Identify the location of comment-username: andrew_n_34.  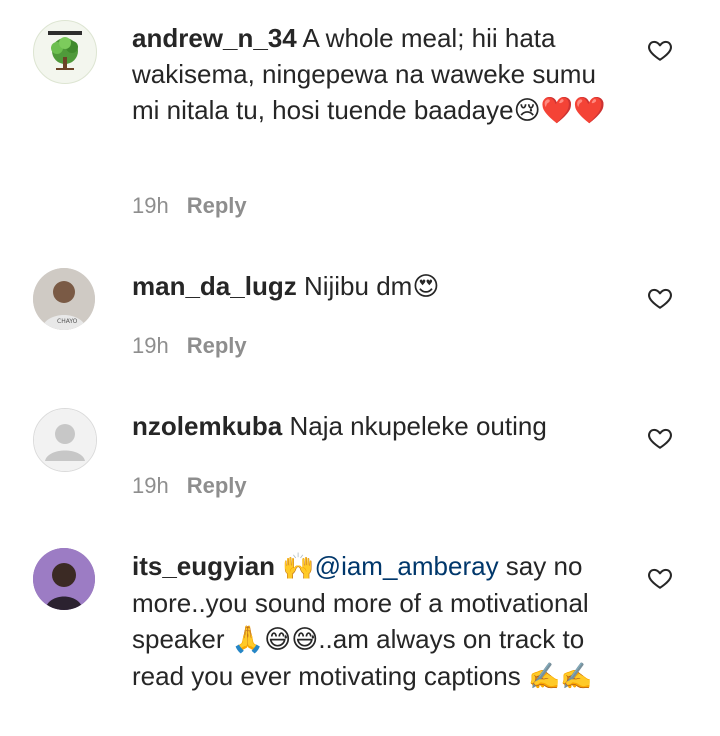
(214, 38).